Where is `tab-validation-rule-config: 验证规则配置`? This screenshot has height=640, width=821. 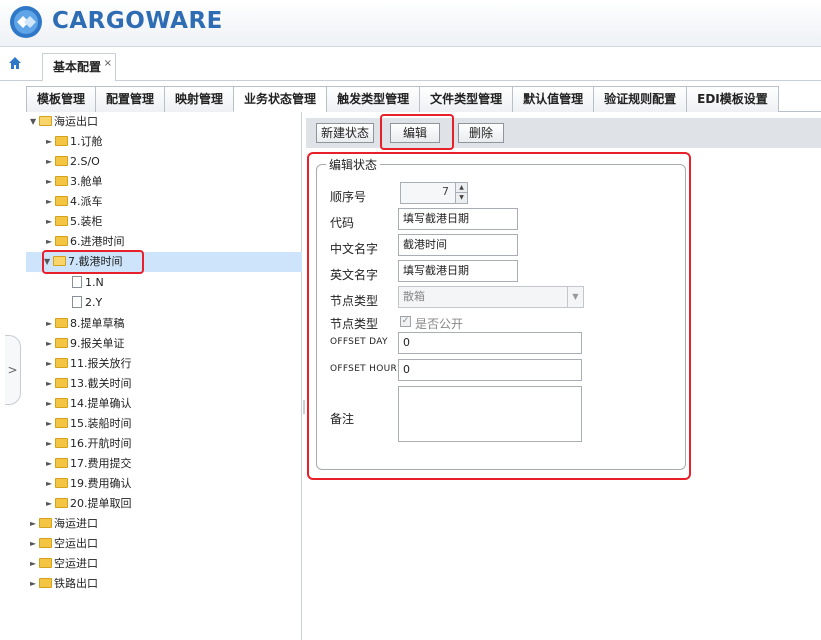
tab-validation-rule-config: 验证规则配置 is located at coordinates (640, 99).